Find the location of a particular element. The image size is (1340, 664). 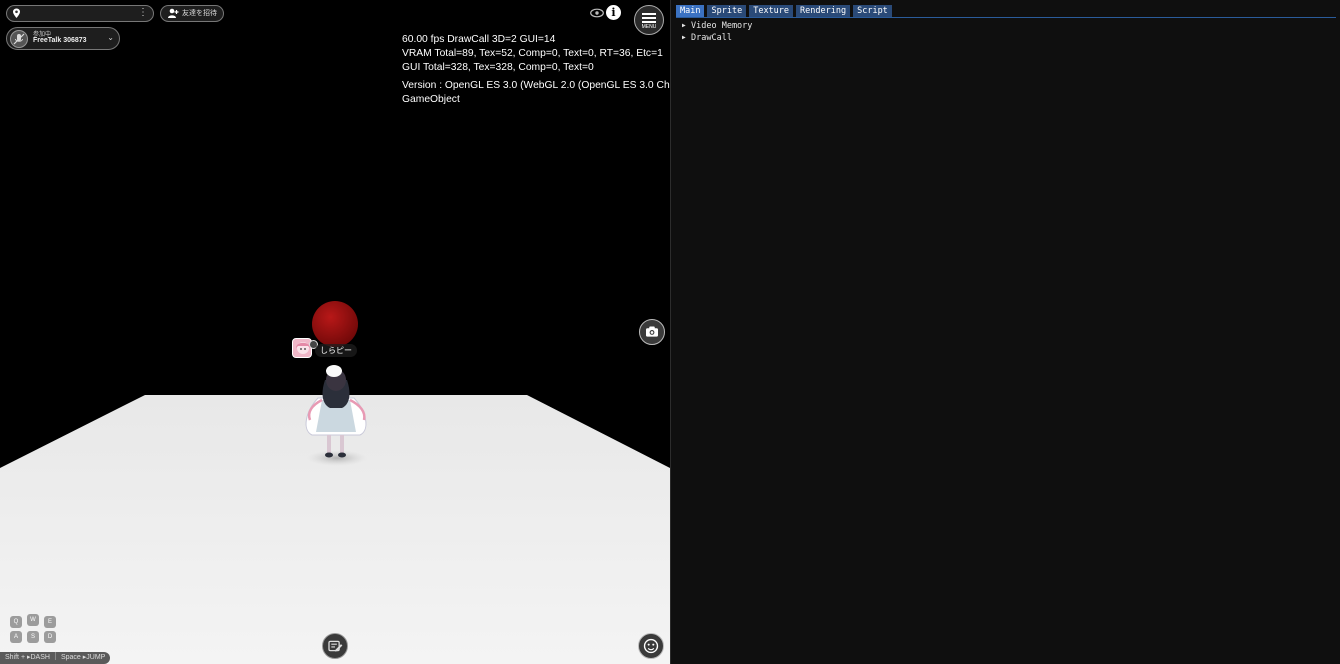

info-icon: i is located at coordinates (613, 12).